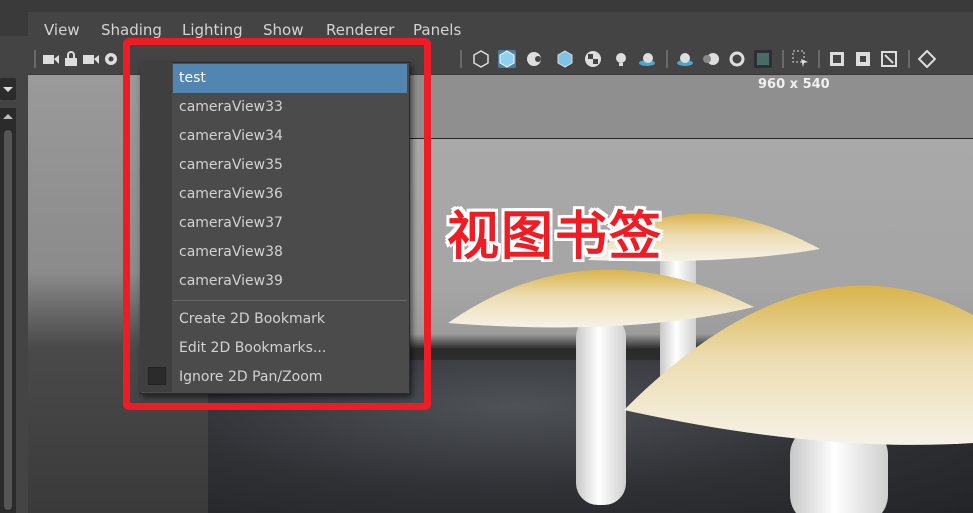  What do you see at coordinates (283, 30) in the screenshot?
I see `menu-show: Show` at bounding box center [283, 30].